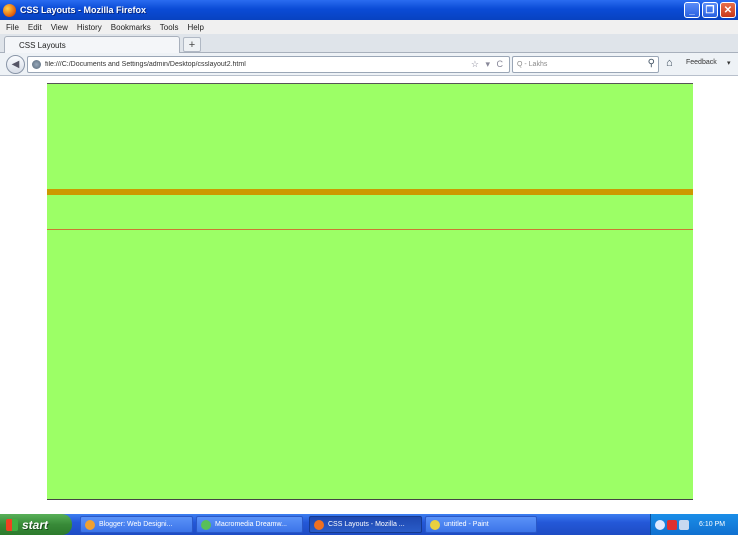  I want to click on start-button: start, so click(36, 524).